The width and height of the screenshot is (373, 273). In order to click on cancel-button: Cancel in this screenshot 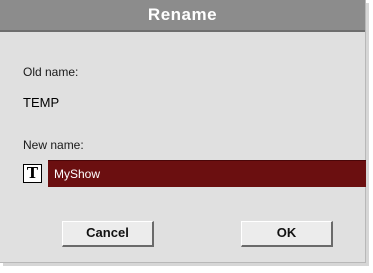, I will do `click(108, 234)`.